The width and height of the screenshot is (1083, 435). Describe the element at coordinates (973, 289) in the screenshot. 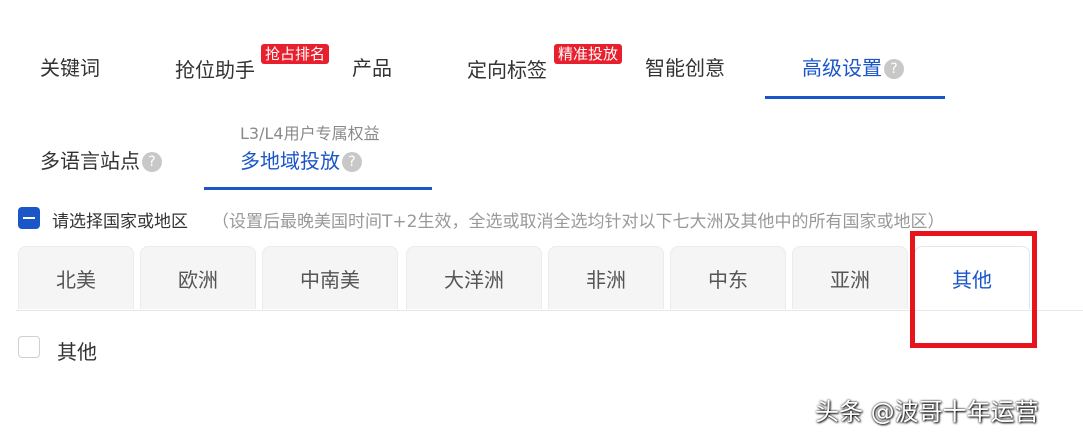

I see `highlight-annotation-box` at that location.